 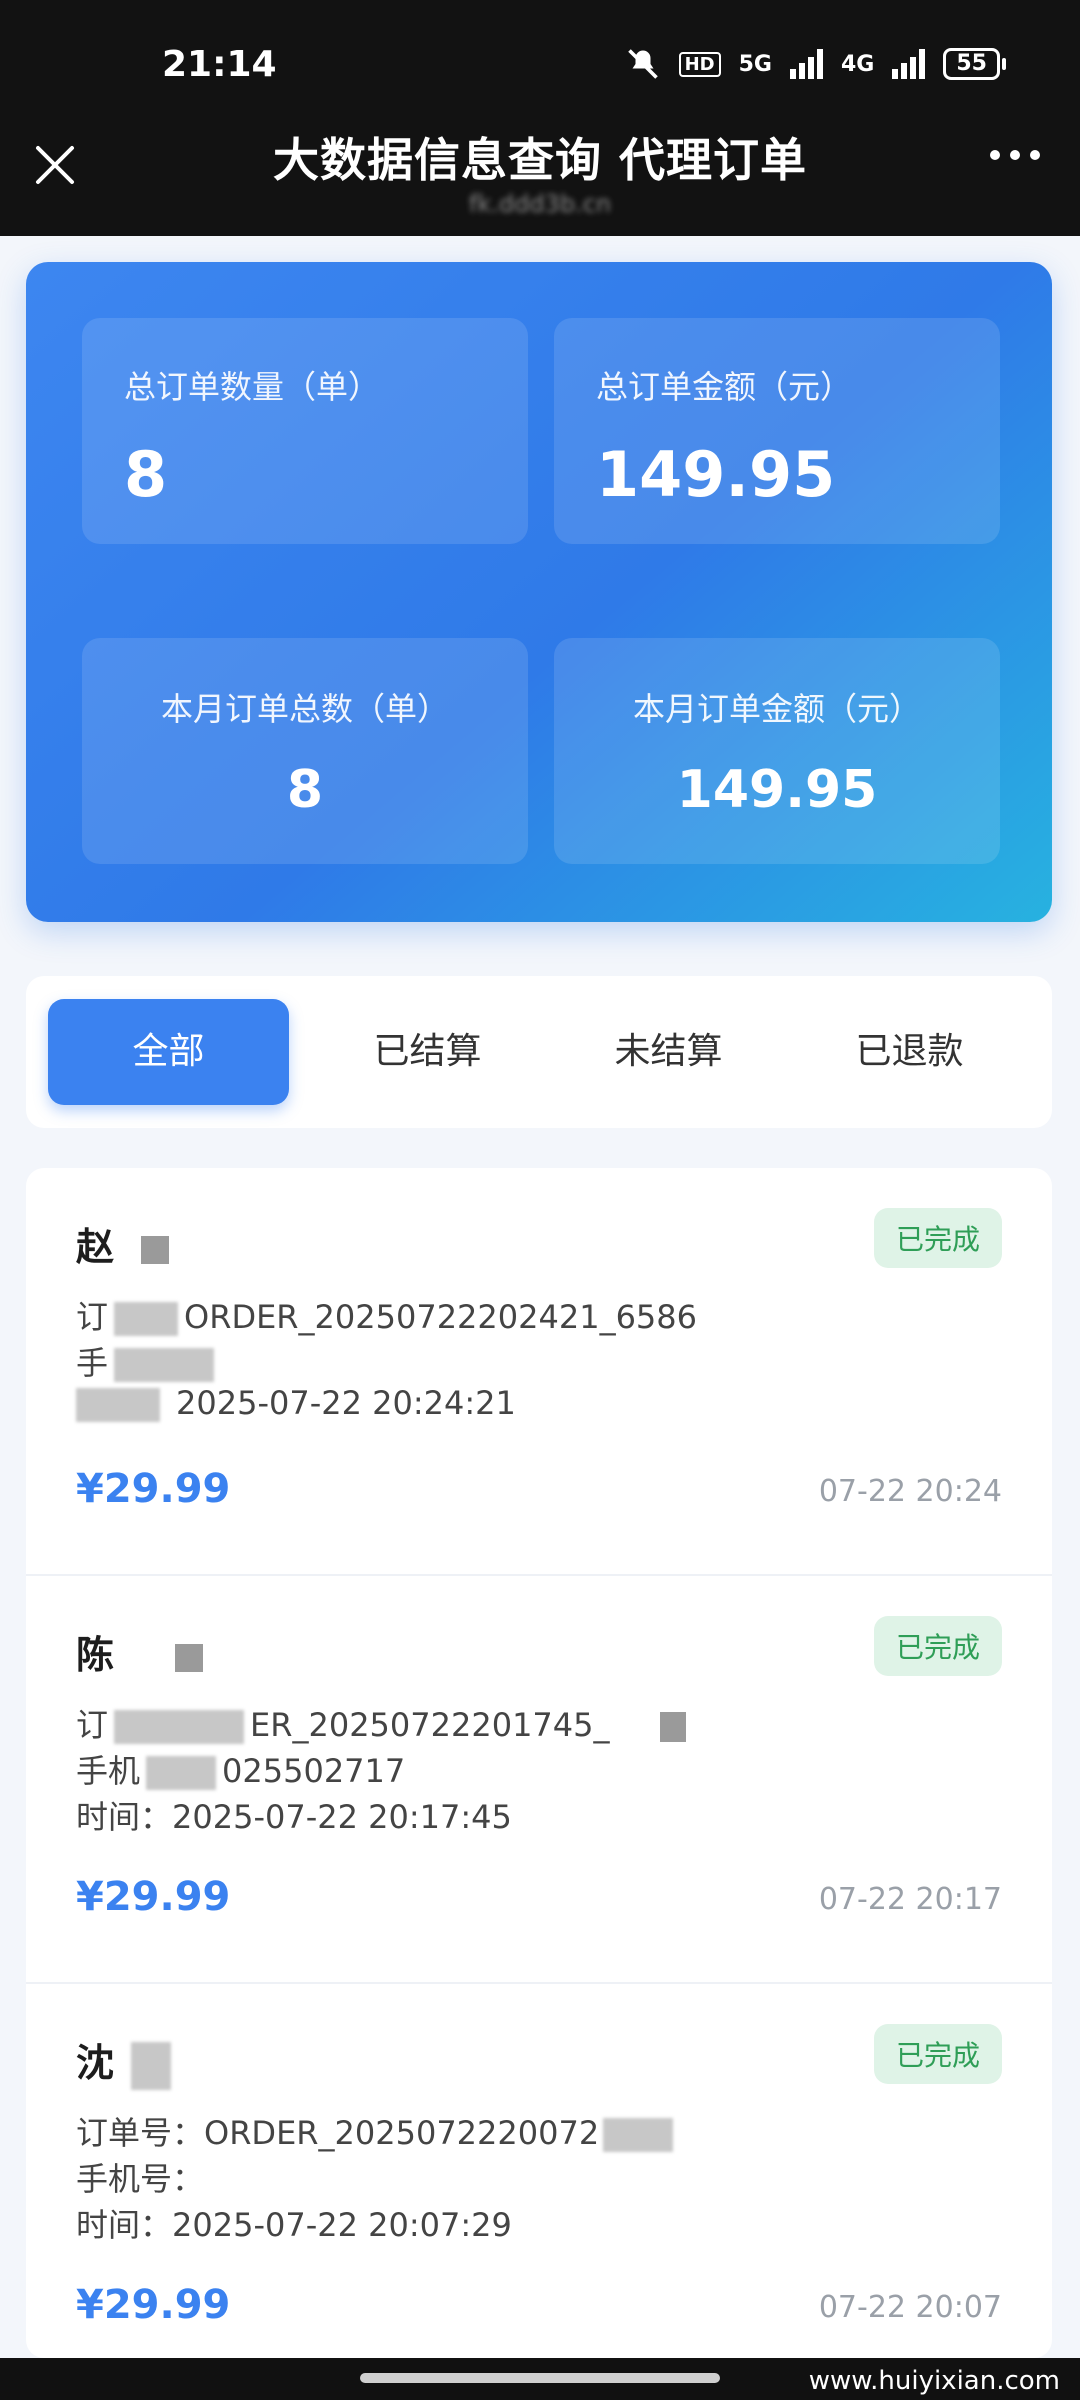 I want to click on time-line: 时间：2025-07-22 20:07:29, so click(x=294, y=2225).